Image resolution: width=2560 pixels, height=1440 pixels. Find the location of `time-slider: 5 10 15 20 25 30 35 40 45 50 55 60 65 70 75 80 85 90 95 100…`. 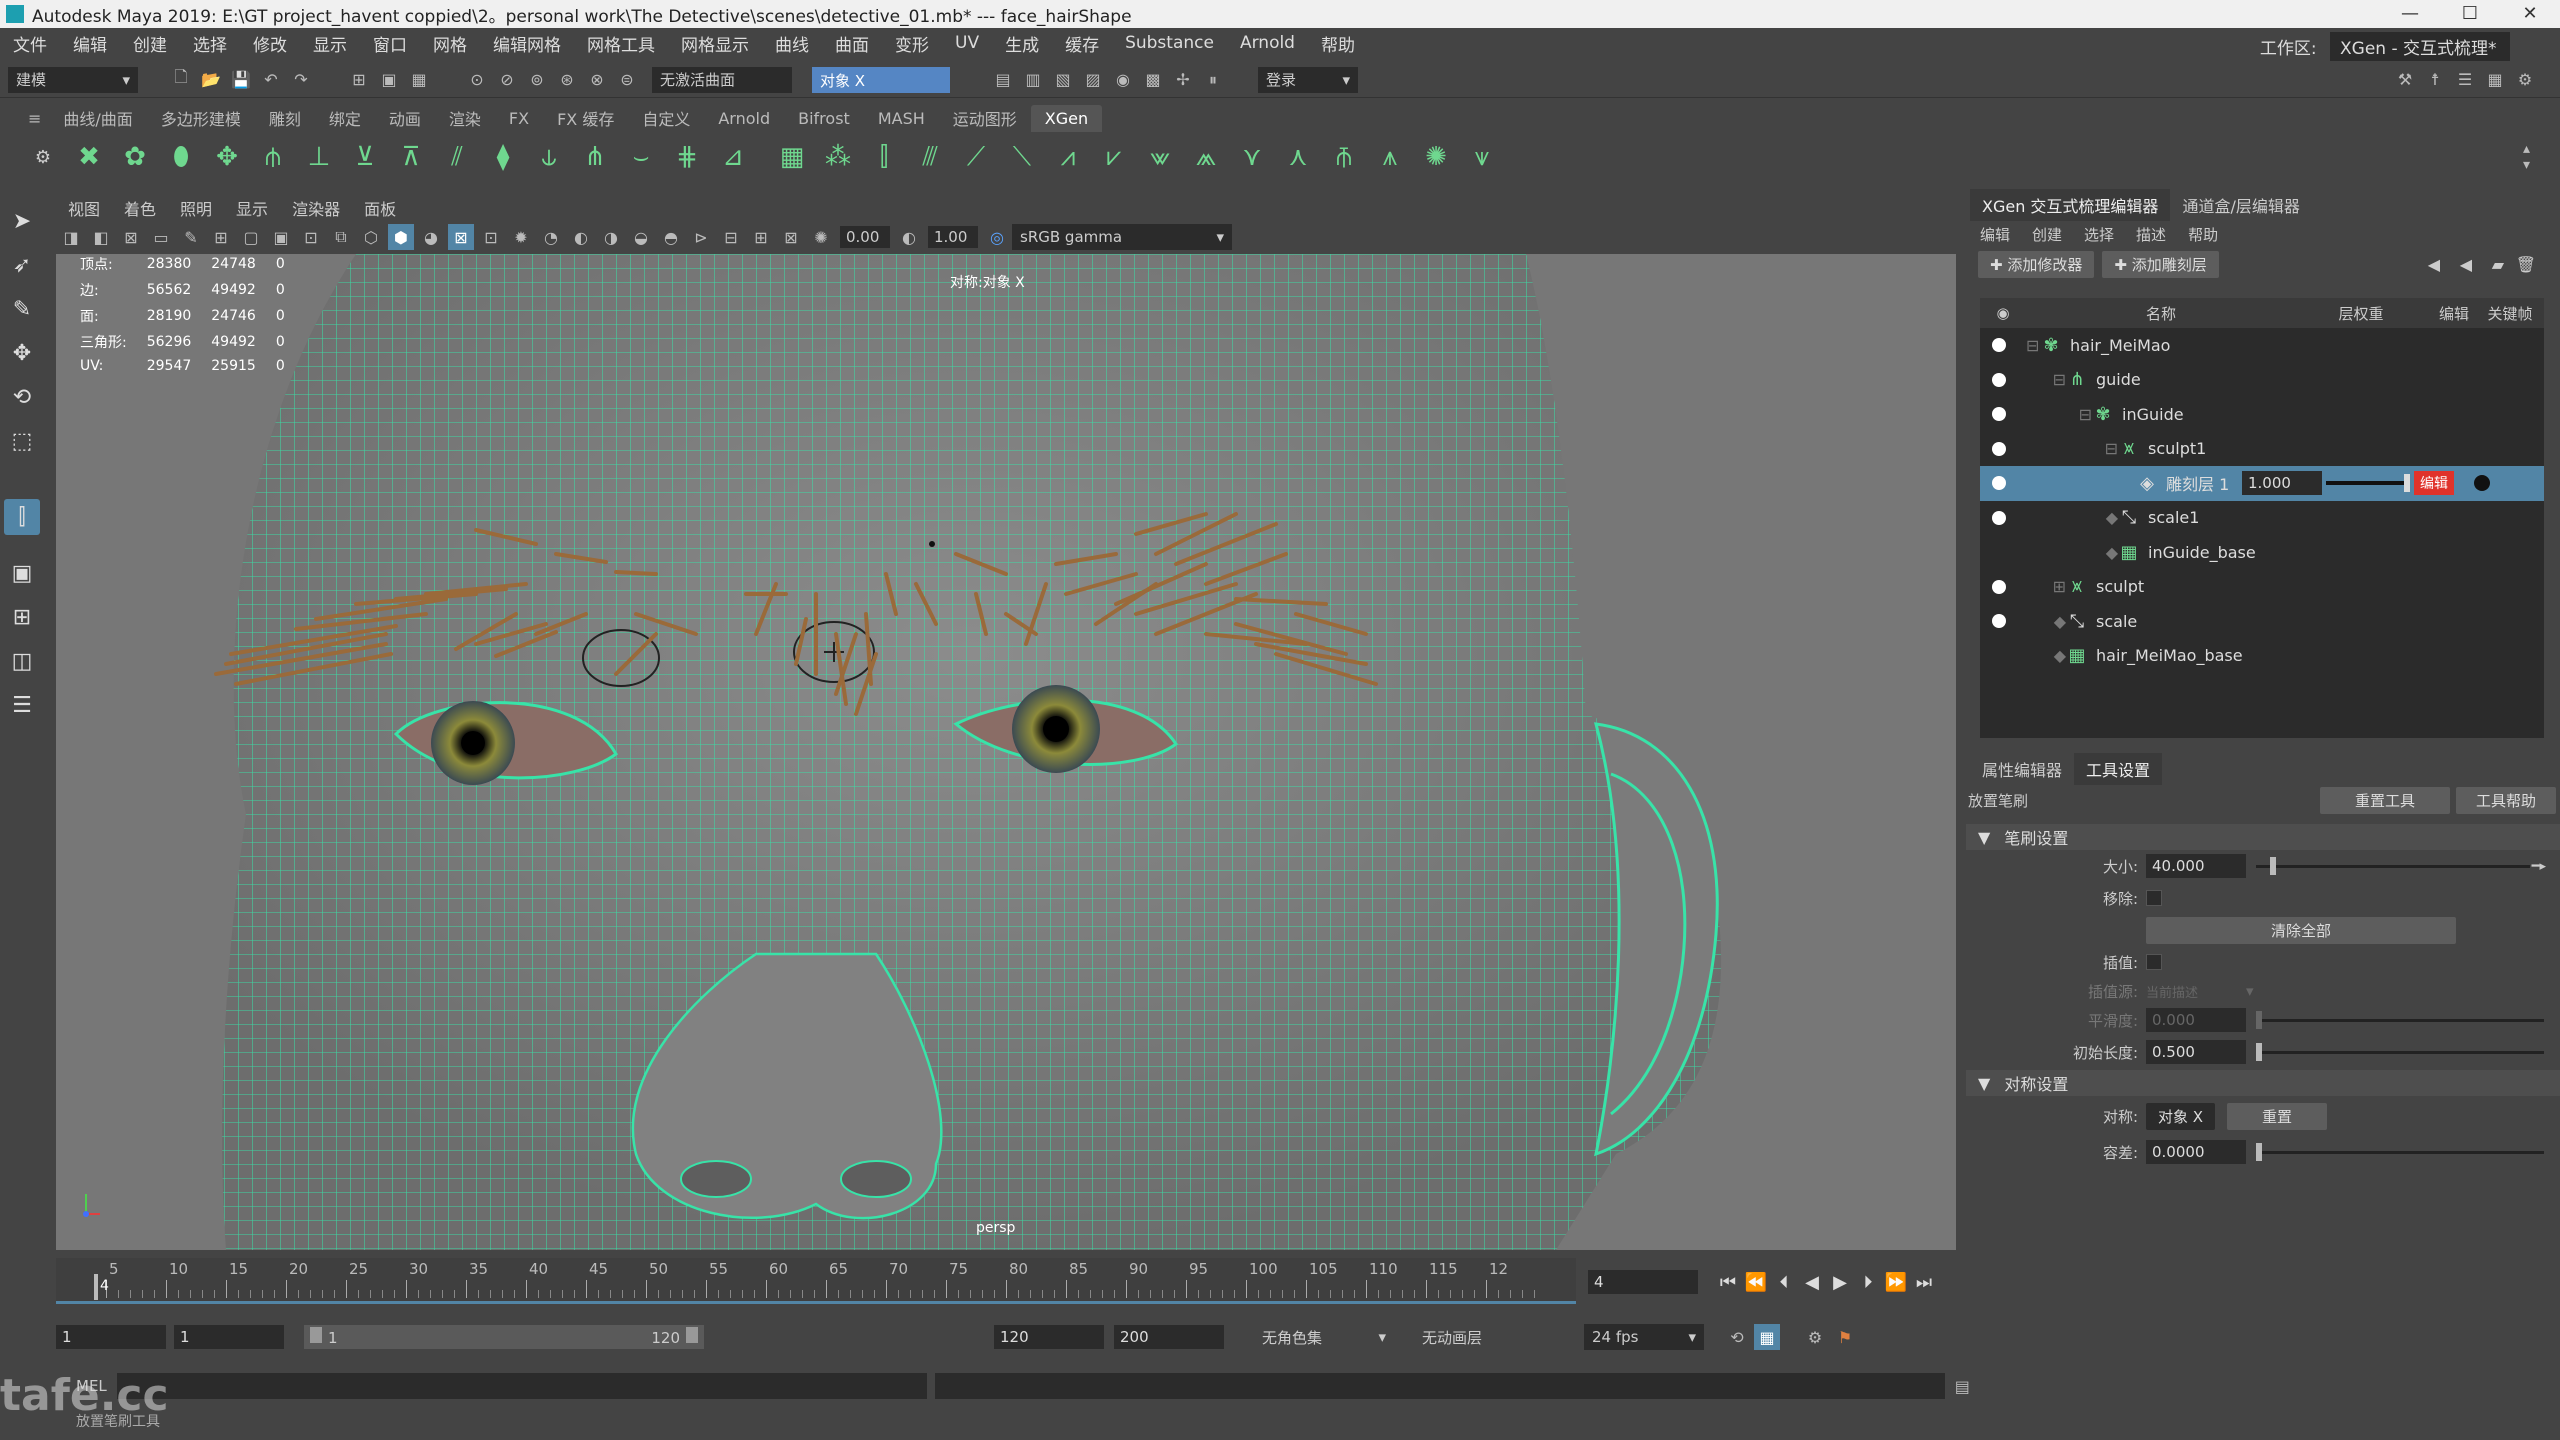

time-slider: 5 10 15 20 25 30 35 40 45 50 55 60 65 70 75 80 85 90 95 100… is located at coordinates (816, 1281).